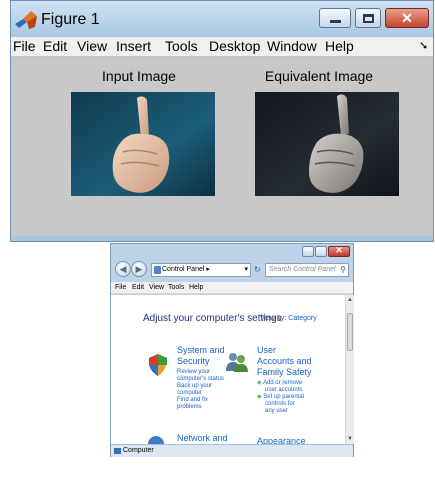 The height and width of the screenshot is (486, 435). I want to click on menu-tools: Tools, so click(181, 46).